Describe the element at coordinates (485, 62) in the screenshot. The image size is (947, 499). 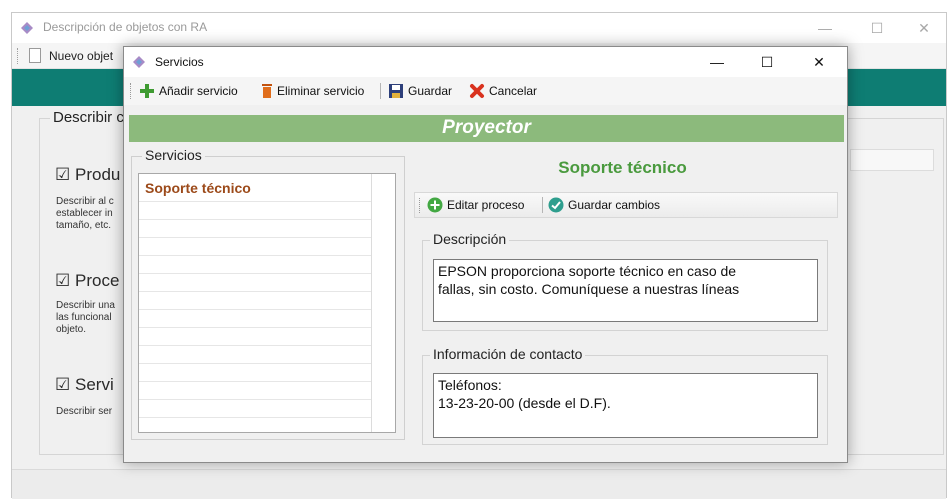
I see `dialog-title-bar: Servicios — ☐ ✕` at that location.